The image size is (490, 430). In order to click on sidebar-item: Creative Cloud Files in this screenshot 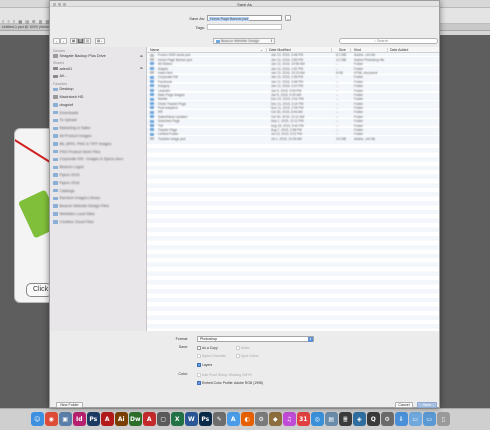, I will do `click(98, 222)`.